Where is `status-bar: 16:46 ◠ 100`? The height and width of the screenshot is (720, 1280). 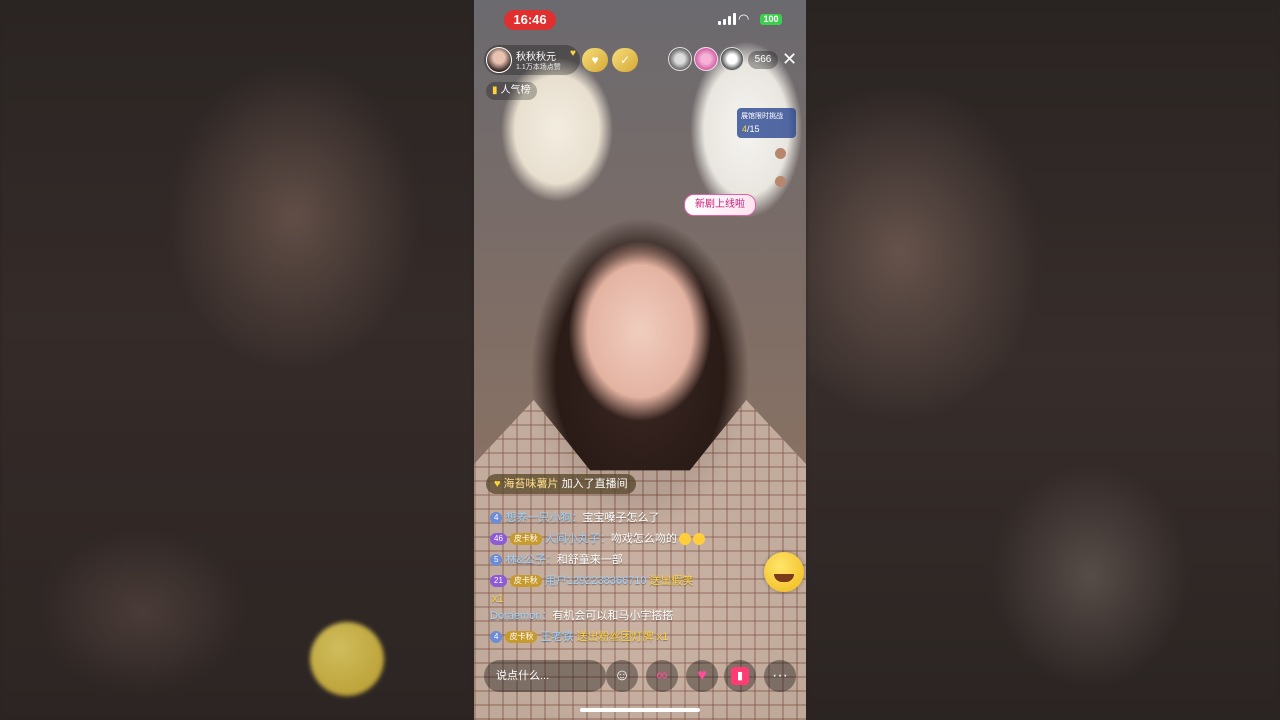
status-bar: 16:46 ◠ 100 is located at coordinates (640, 20).